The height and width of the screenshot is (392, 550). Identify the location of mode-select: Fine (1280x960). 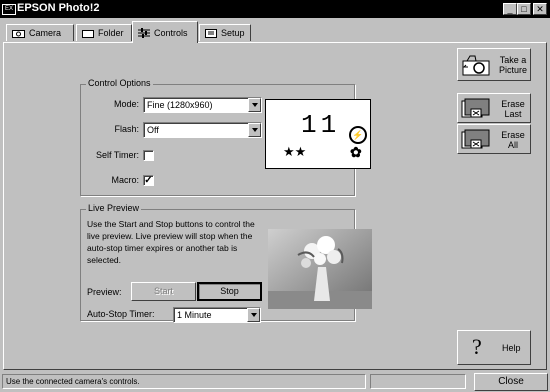
(202, 105).